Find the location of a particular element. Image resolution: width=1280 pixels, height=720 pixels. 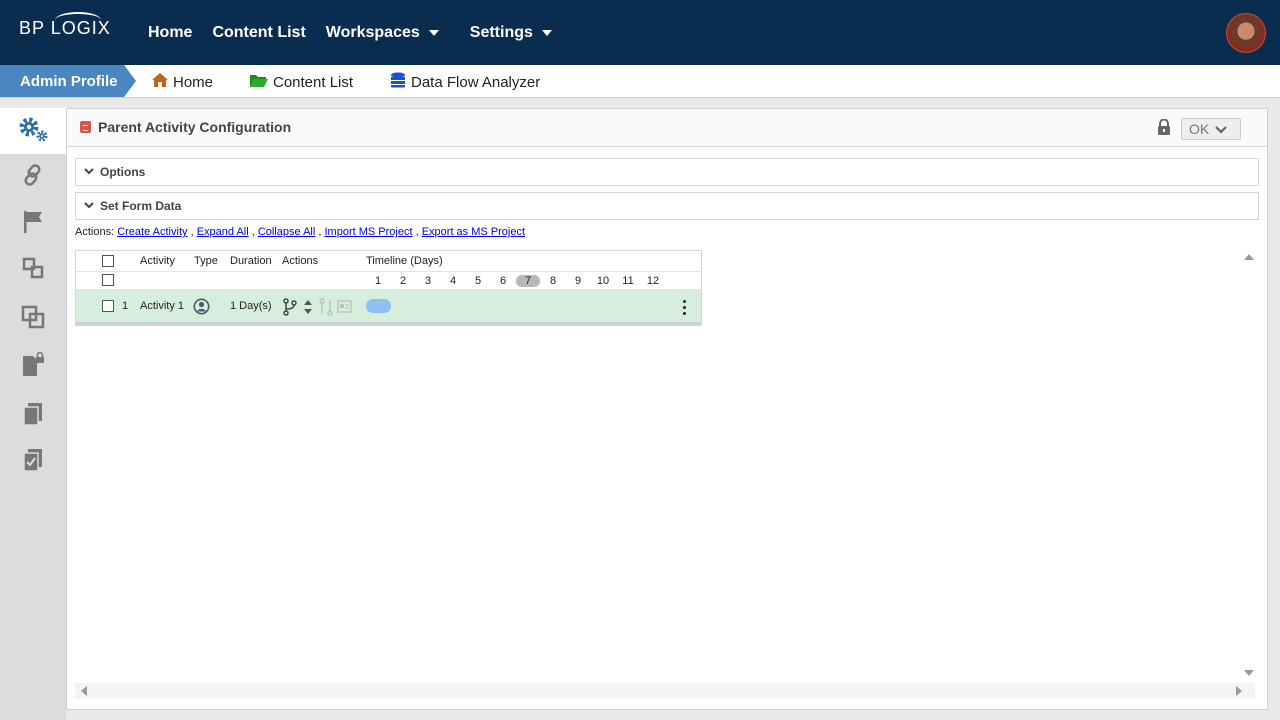

copy-icon is located at coordinates (33, 319).